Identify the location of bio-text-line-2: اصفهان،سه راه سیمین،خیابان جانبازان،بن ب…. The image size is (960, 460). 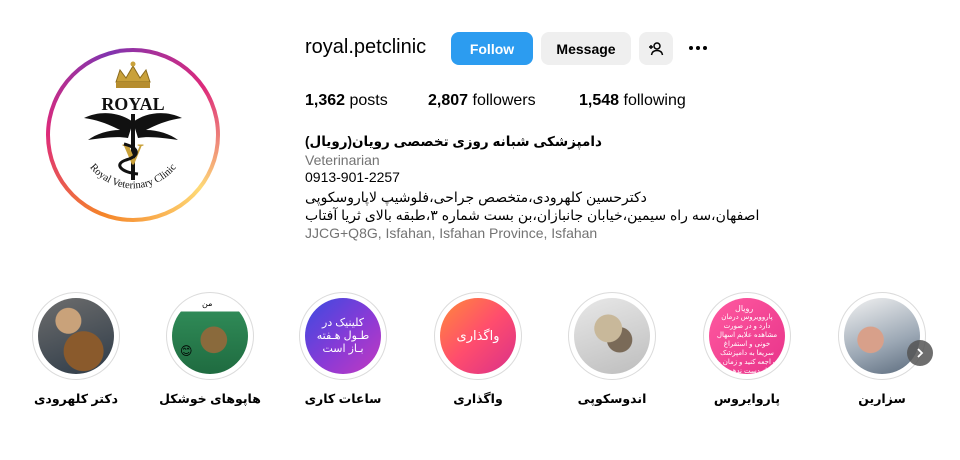
(532, 215).